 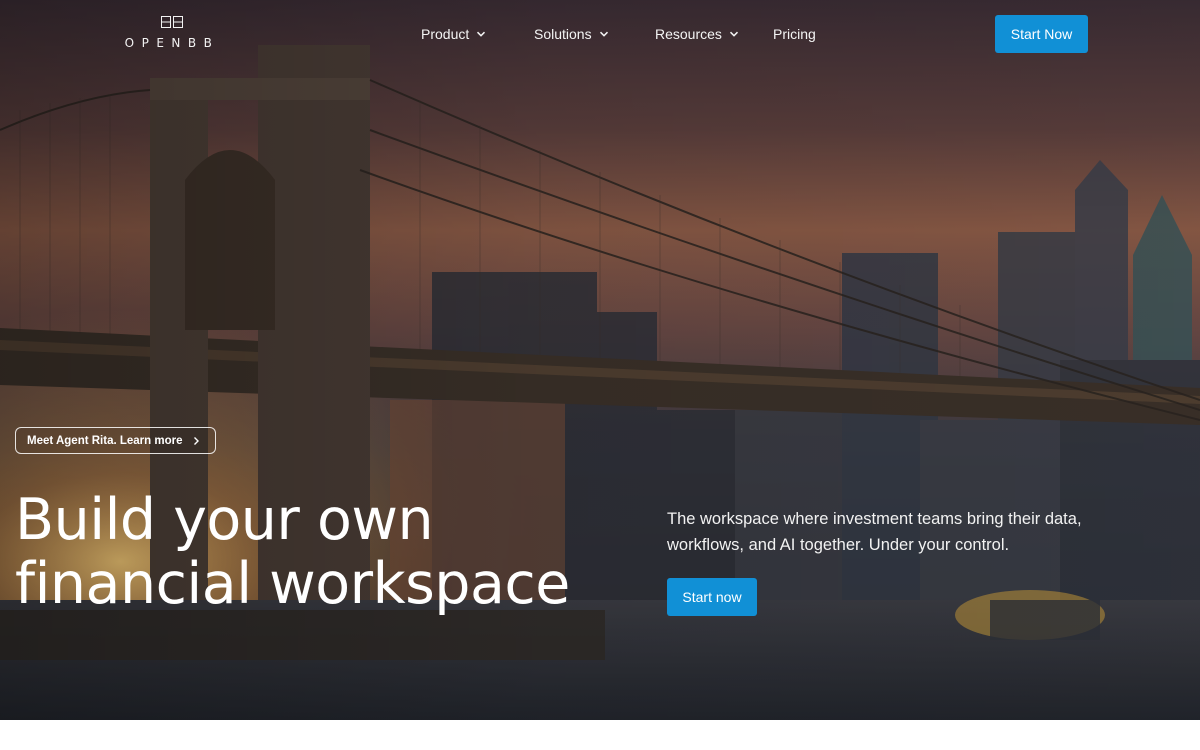 I want to click on announcement-text: Meet Agent Rita. Learn more, so click(x=105, y=440).